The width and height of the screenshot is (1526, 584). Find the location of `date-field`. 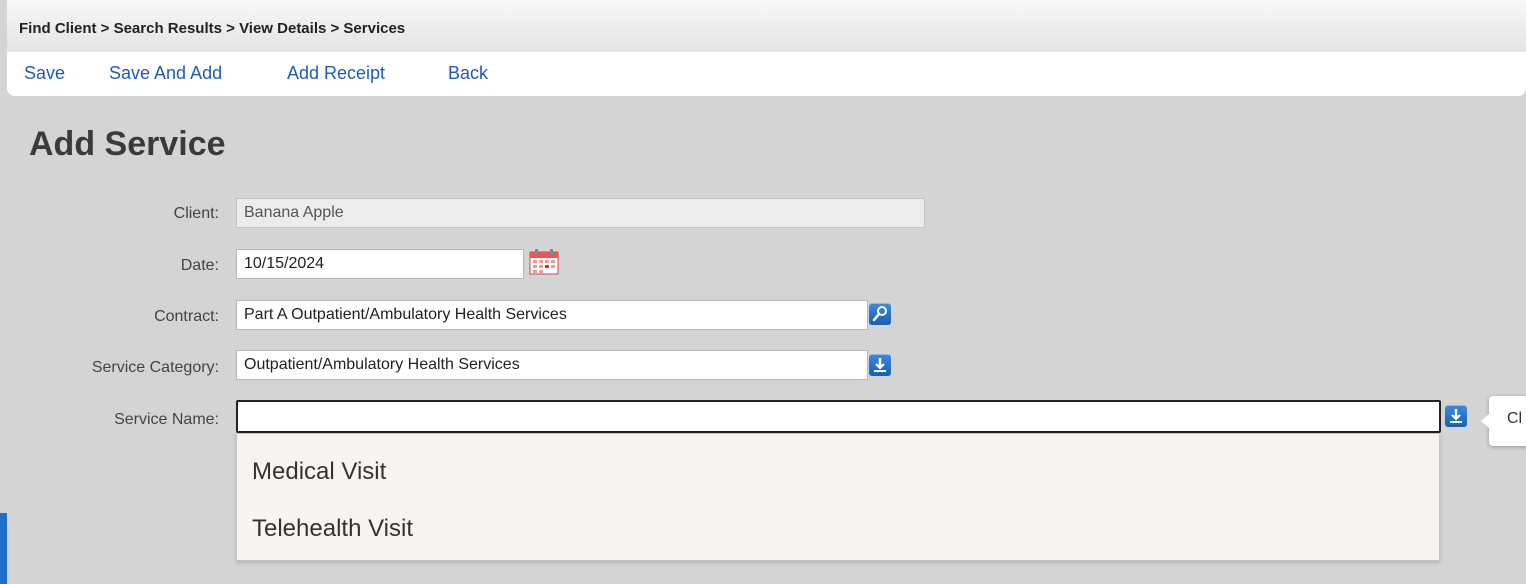

date-field is located at coordinates (380, 264).